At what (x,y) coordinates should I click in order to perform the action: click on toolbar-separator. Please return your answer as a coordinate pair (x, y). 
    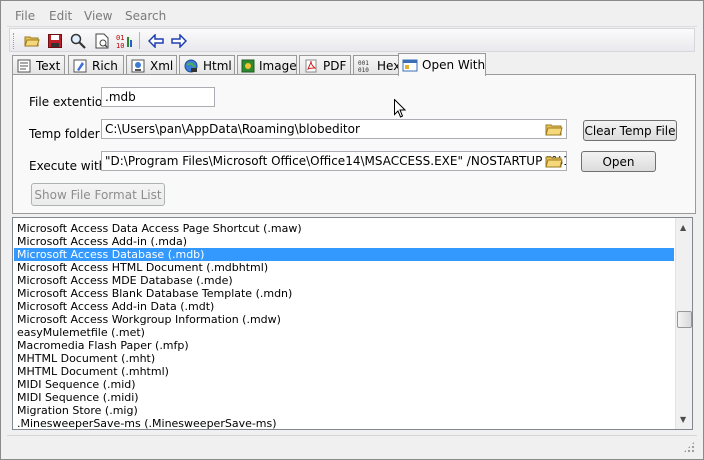
    Looking at the image, I should click on (139, 40).